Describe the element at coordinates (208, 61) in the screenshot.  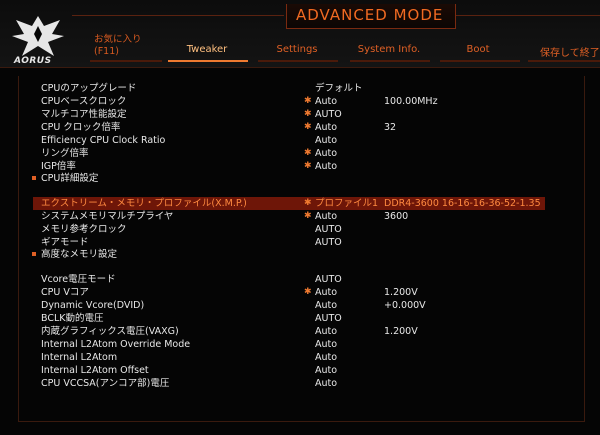
I see `tab-underline-active` at that location.